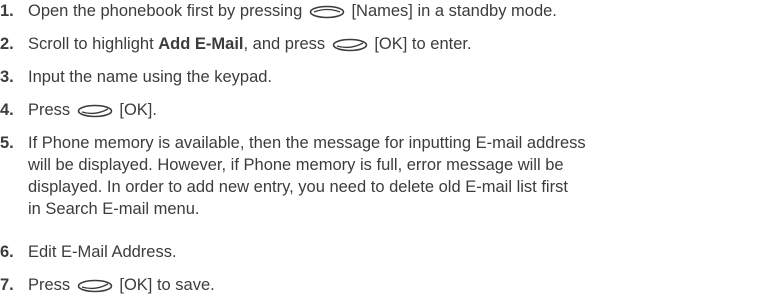 This screenshot has height=305, width=760. I want to click on soft-key-icon, so click(327, 12).